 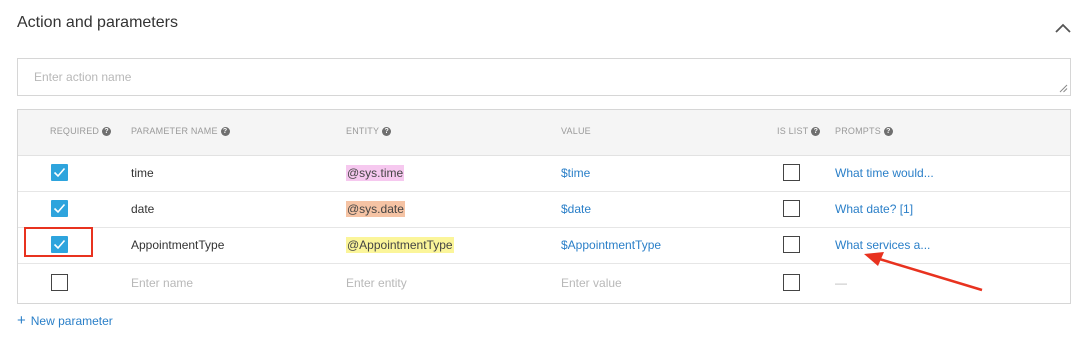 I want to click on plus-icon: +, so click(x=21, y=320).